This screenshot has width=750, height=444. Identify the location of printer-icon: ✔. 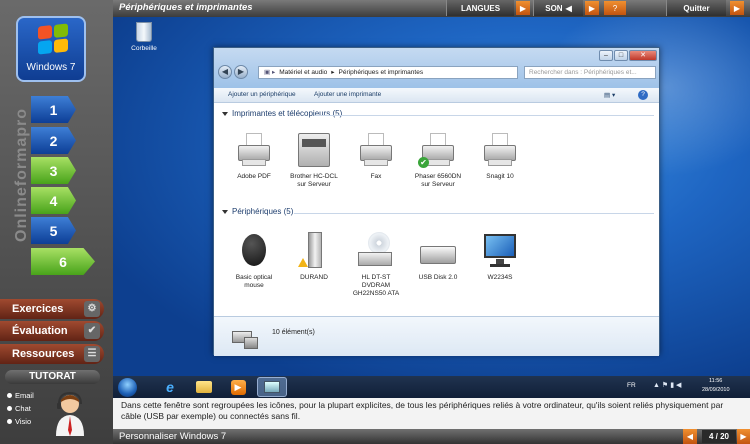
(438, 150).